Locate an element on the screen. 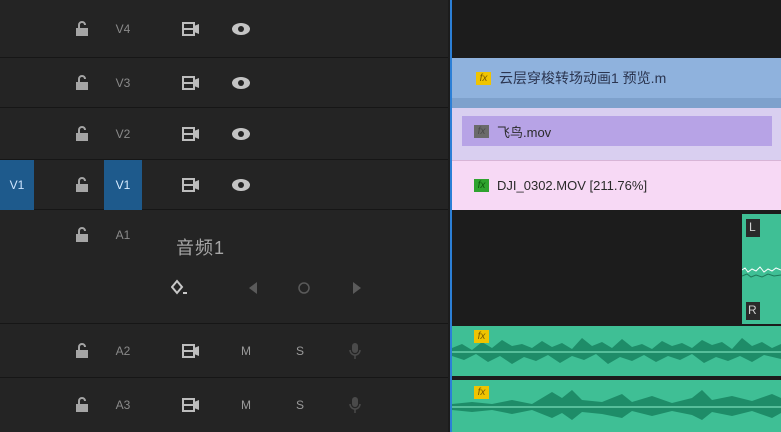 This screenshot has width=781, height=432. track-name-a2: A2 is located at coordinates (123, 351).